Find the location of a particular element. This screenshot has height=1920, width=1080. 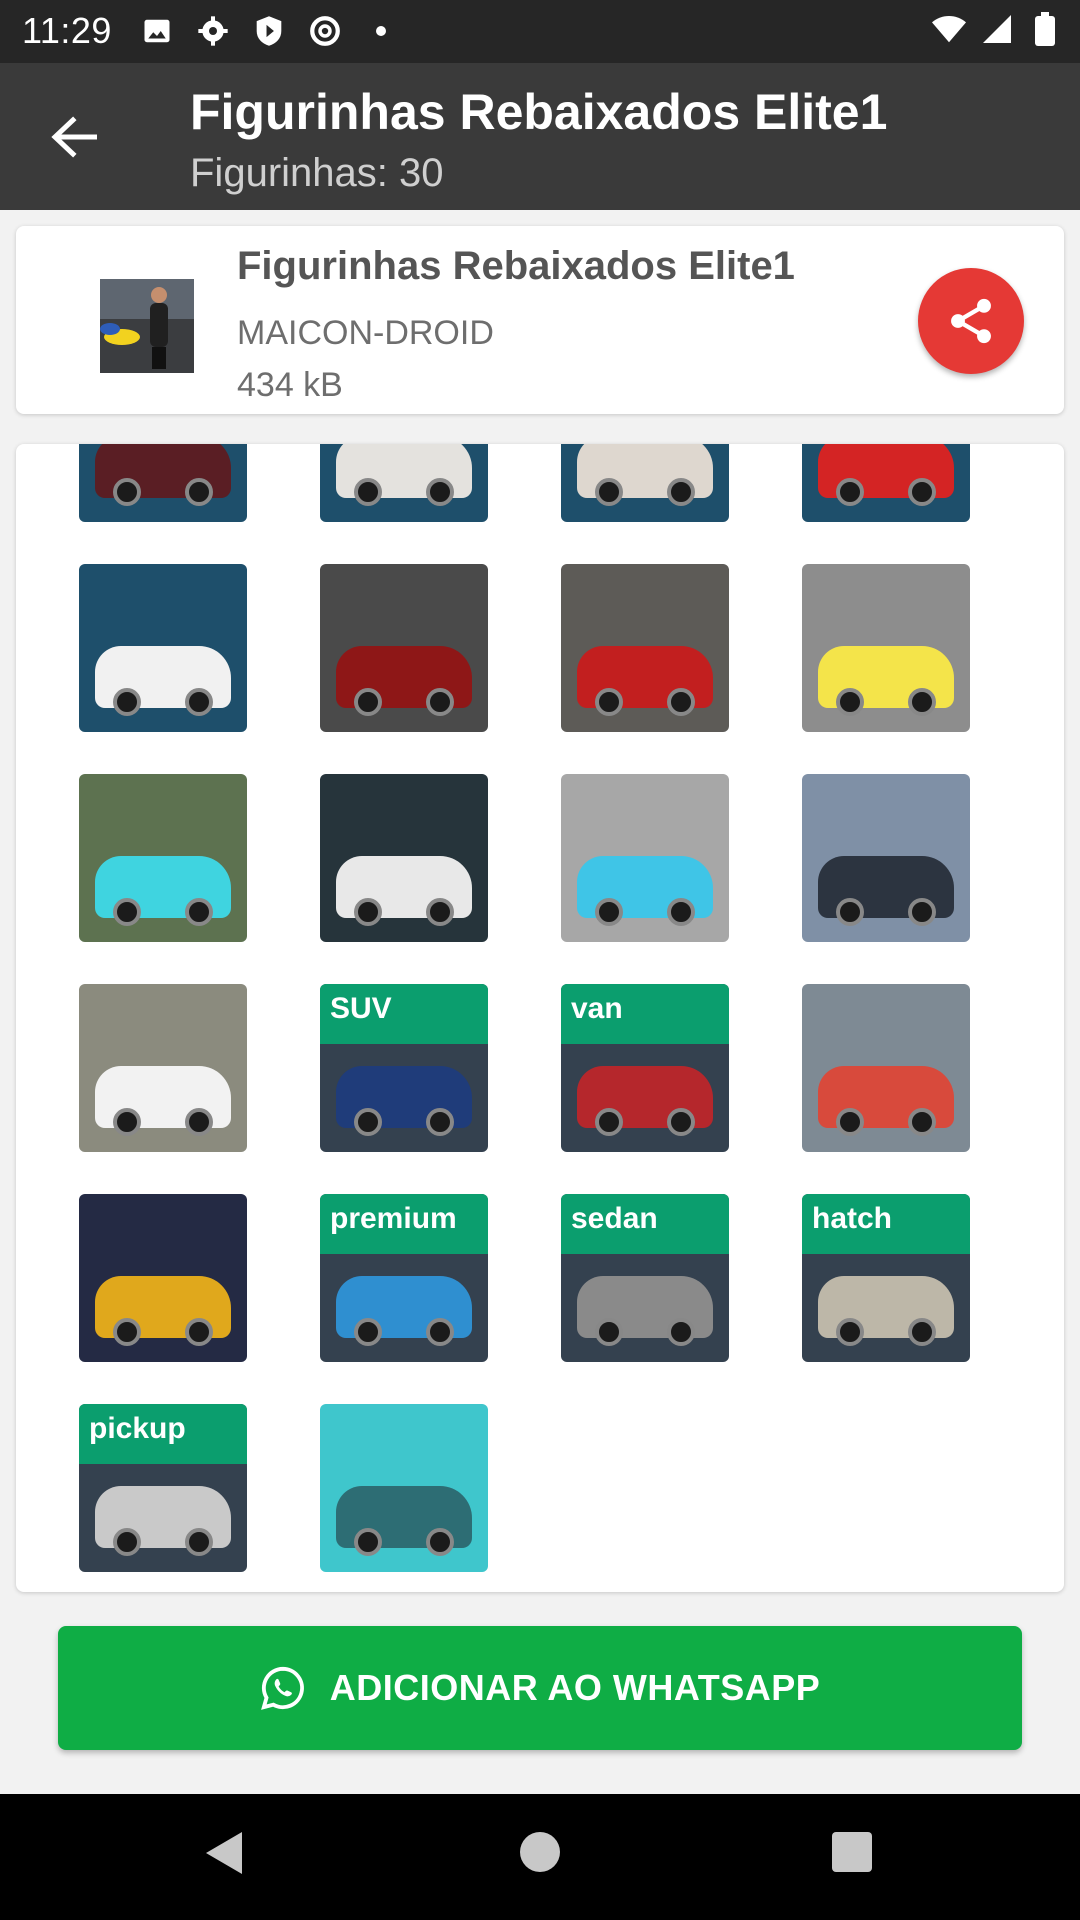

status-notification-icons is located at coordinates (269, 31).